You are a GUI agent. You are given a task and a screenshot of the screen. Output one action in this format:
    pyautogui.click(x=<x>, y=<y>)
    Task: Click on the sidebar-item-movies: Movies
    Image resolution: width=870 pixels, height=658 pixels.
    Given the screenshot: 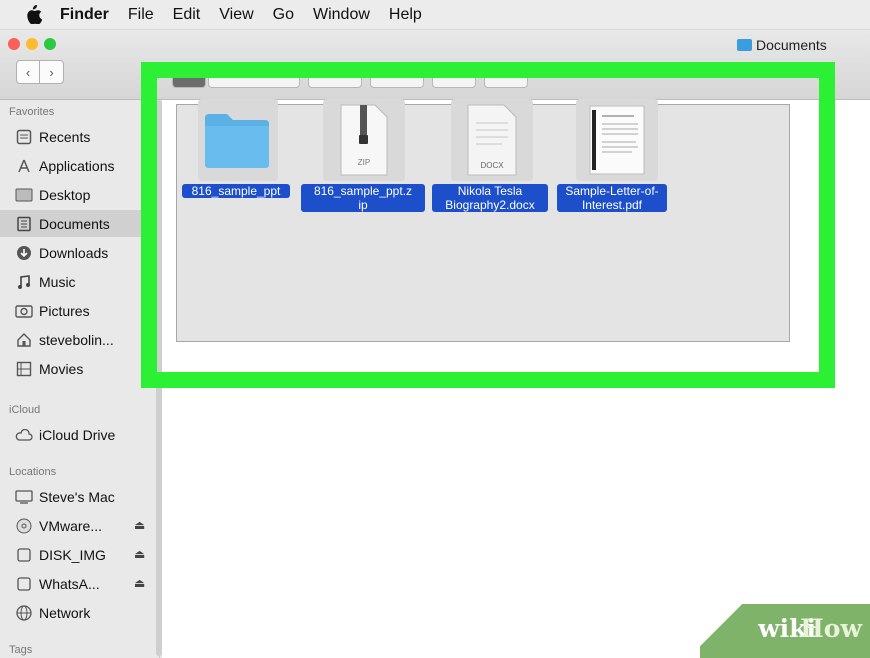 What is the action you would take?
    pyautogui.click(x=75, y=368)
    